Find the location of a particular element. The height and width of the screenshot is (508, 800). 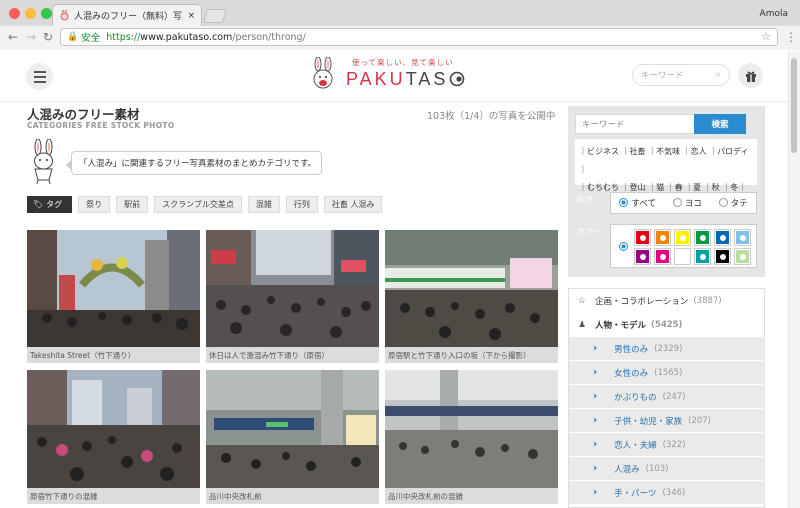

photo-card: 原宿駅と竹下通り入口の坂（下から撮影） is located at coordinates (471, 296).